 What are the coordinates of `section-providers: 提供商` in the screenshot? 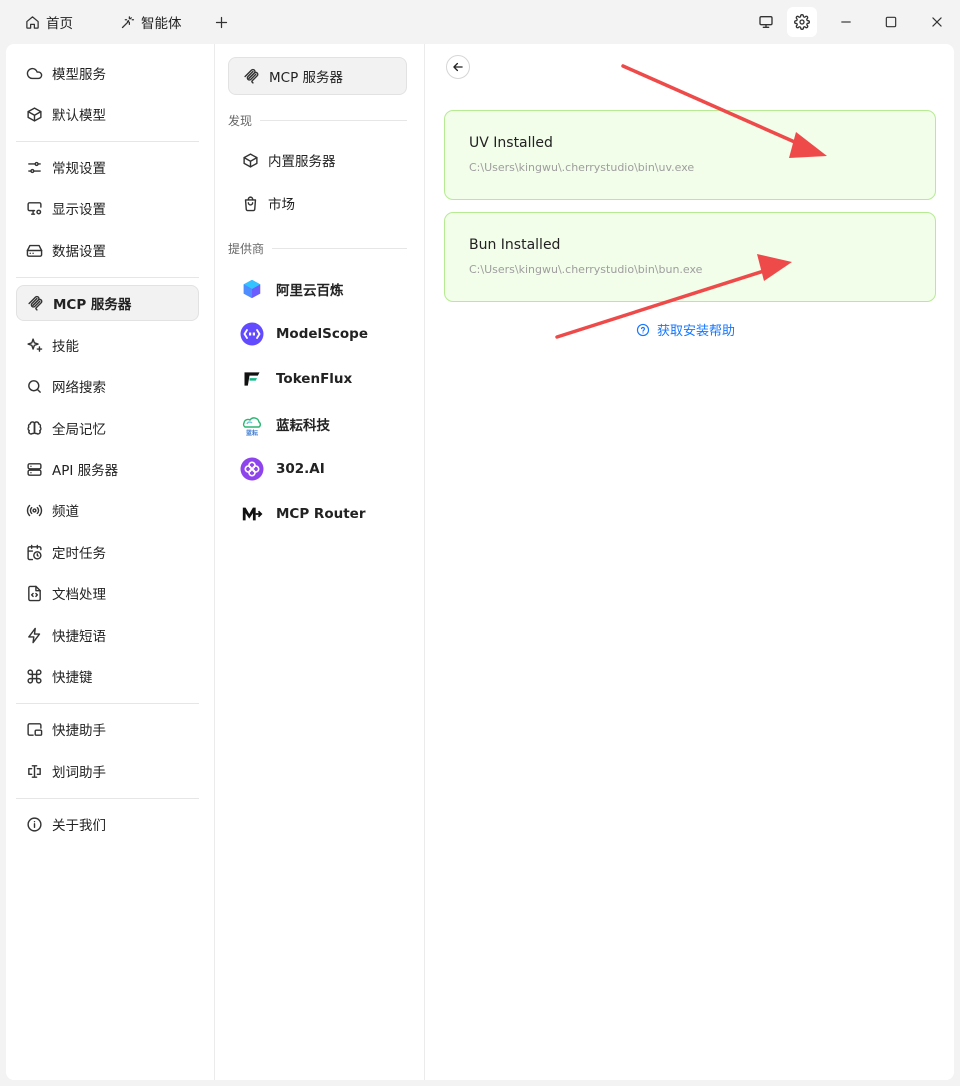 It's located at (317, 248).